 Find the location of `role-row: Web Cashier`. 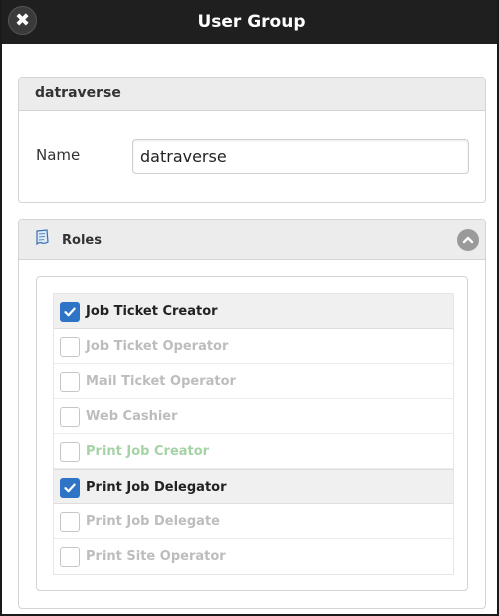

role-row: Web Cashier is located at coordinates (253, 416).